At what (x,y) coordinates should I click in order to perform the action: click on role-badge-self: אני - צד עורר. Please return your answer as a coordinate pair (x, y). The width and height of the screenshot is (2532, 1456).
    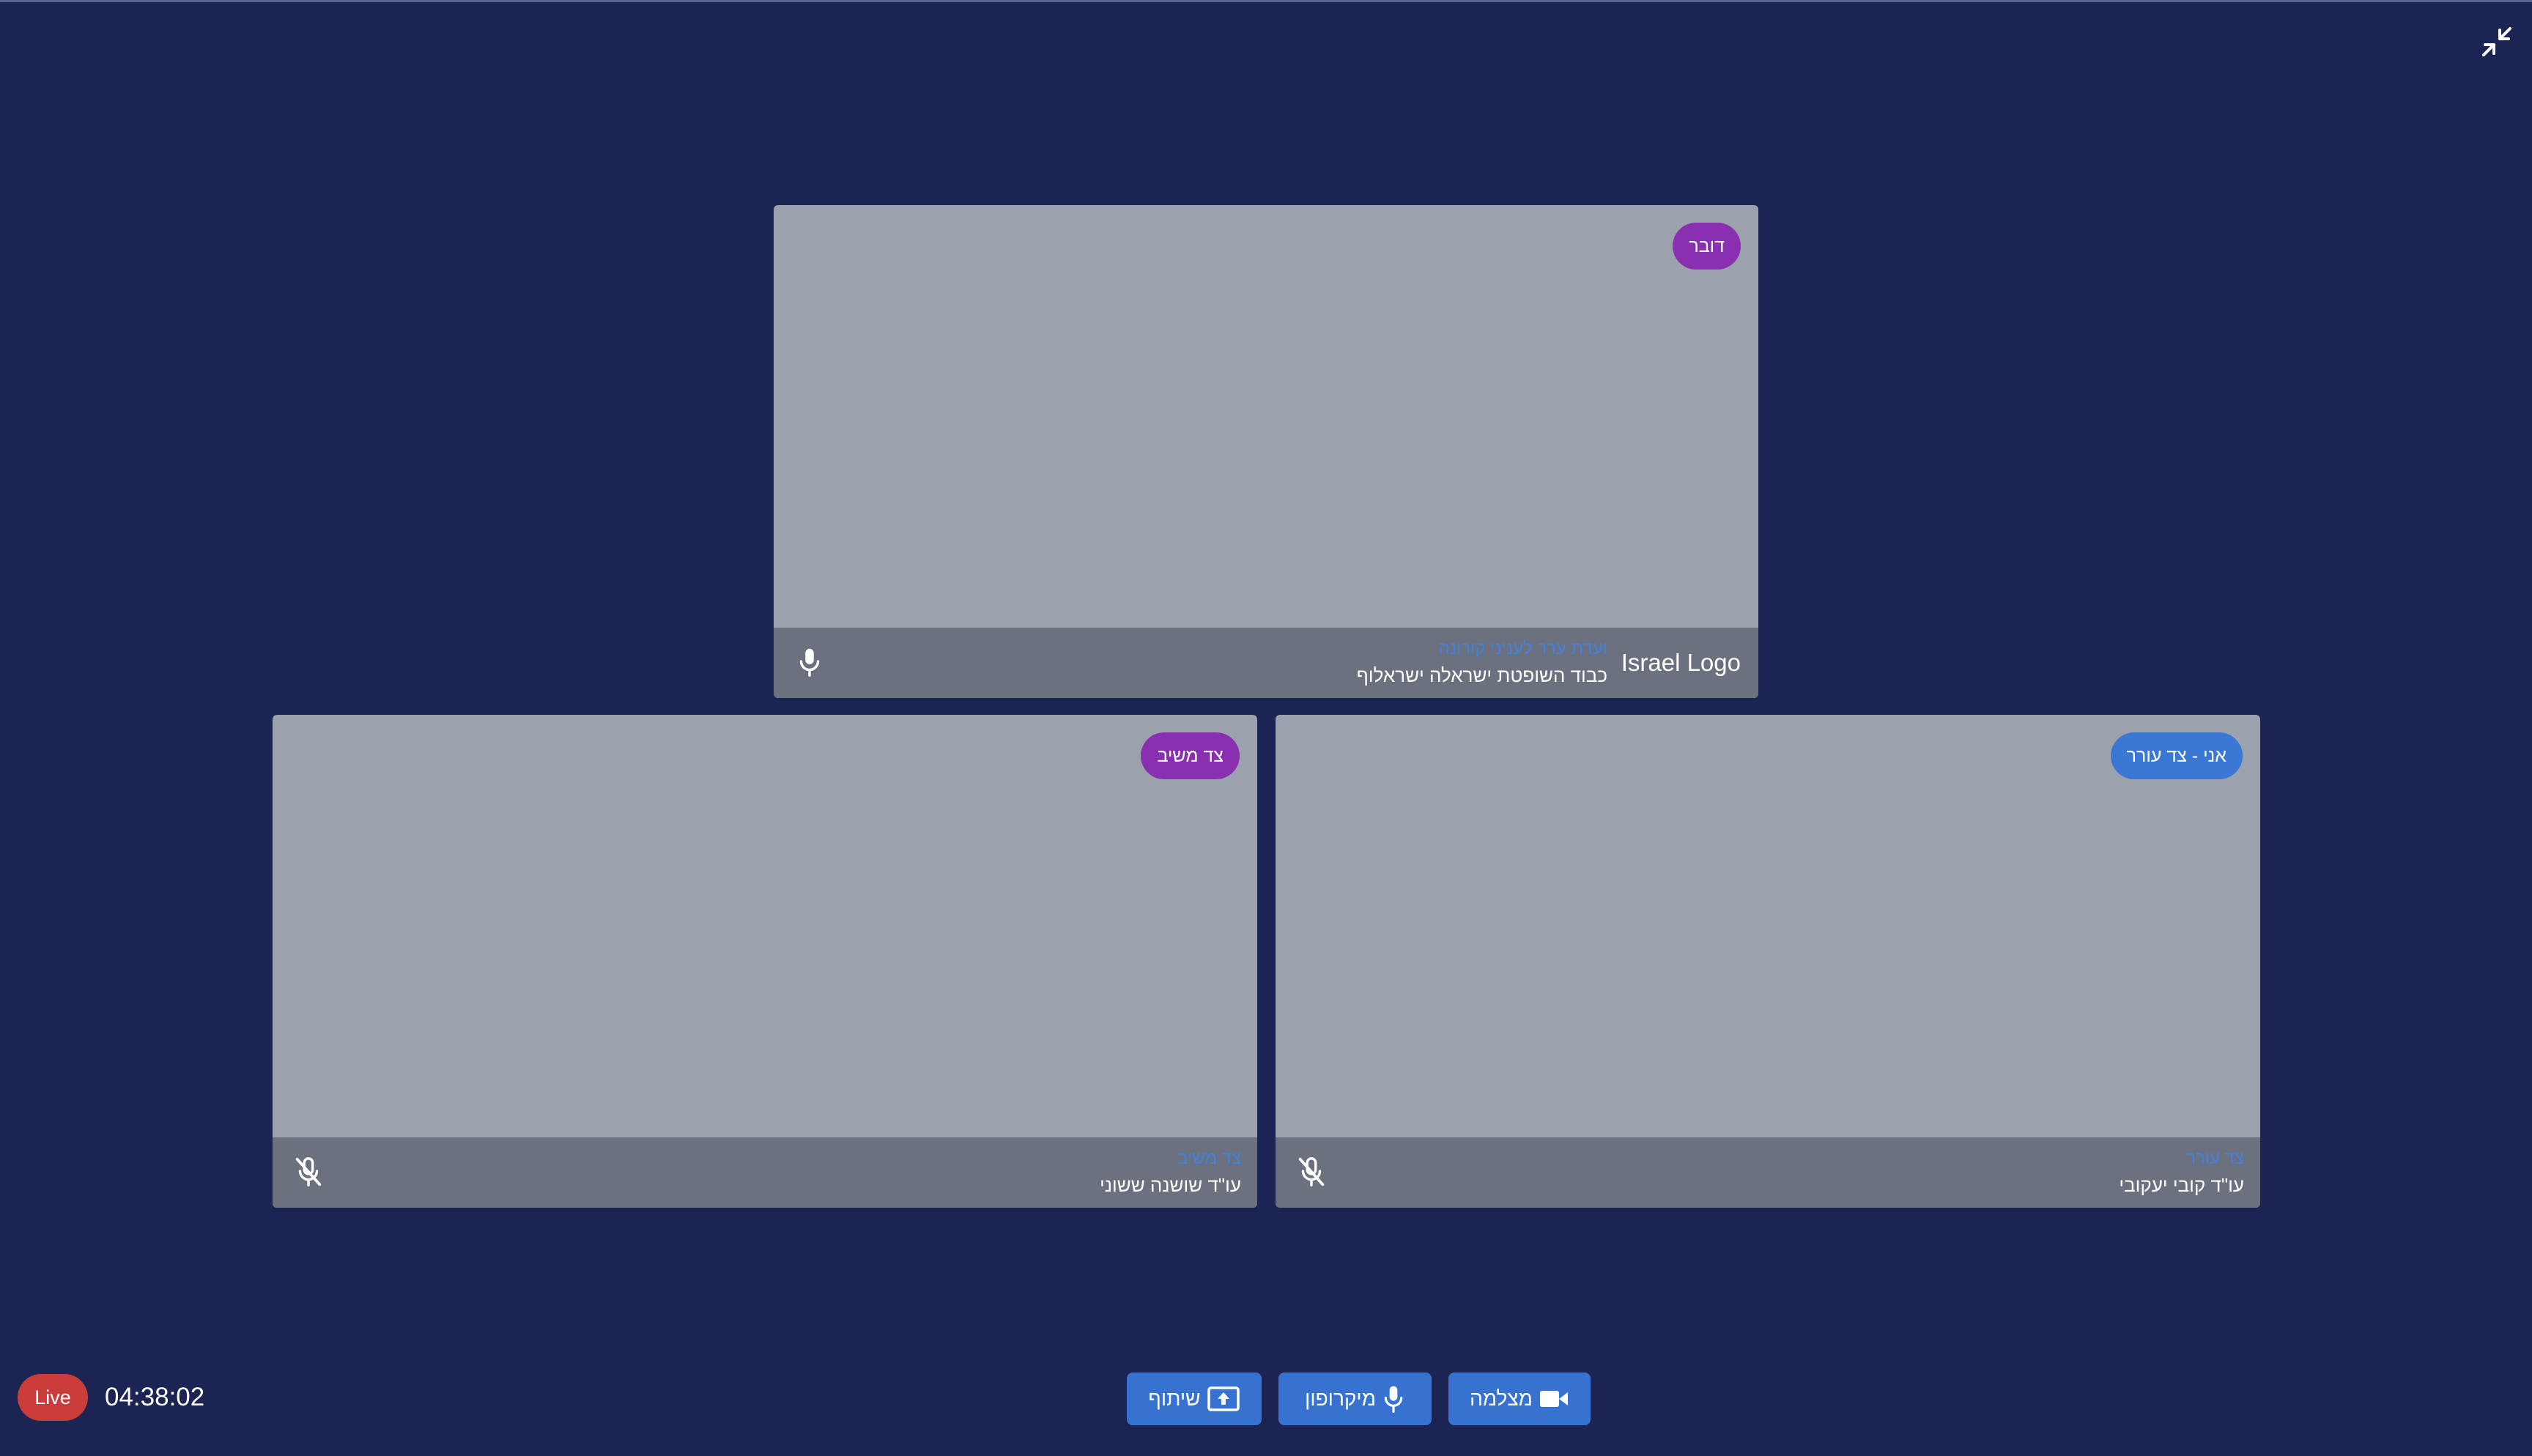
    Looking at the image, I should click on (2176, 755).